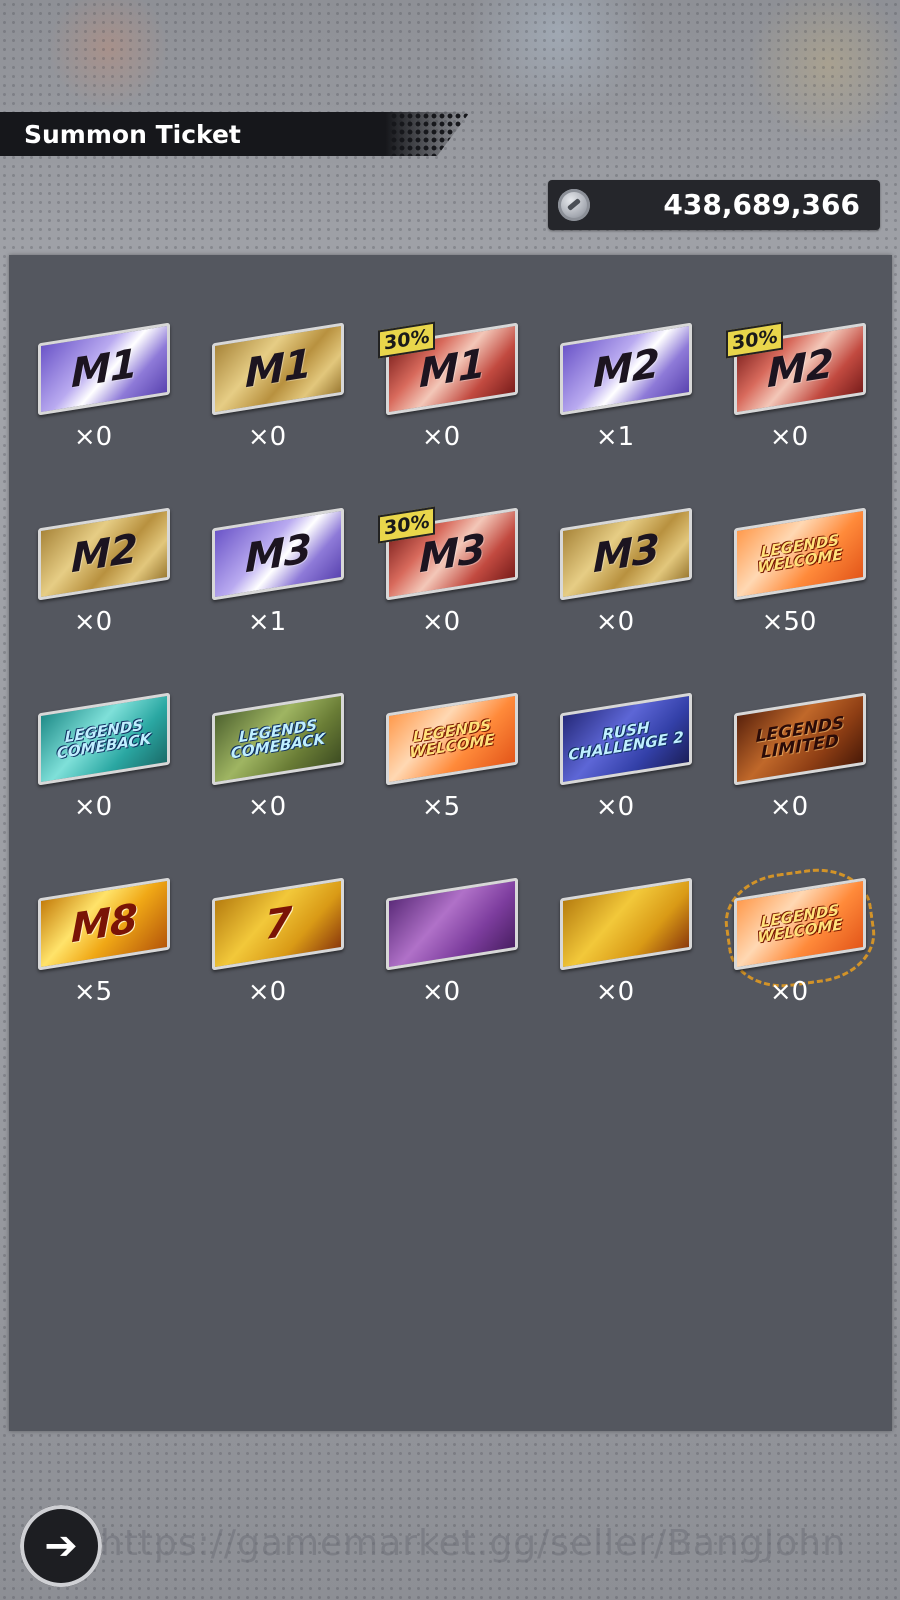 The height and width of the screenshot is (1600, 900). I want to click on ticket-label: LEGENDS LIMITED, so click(800, 738).